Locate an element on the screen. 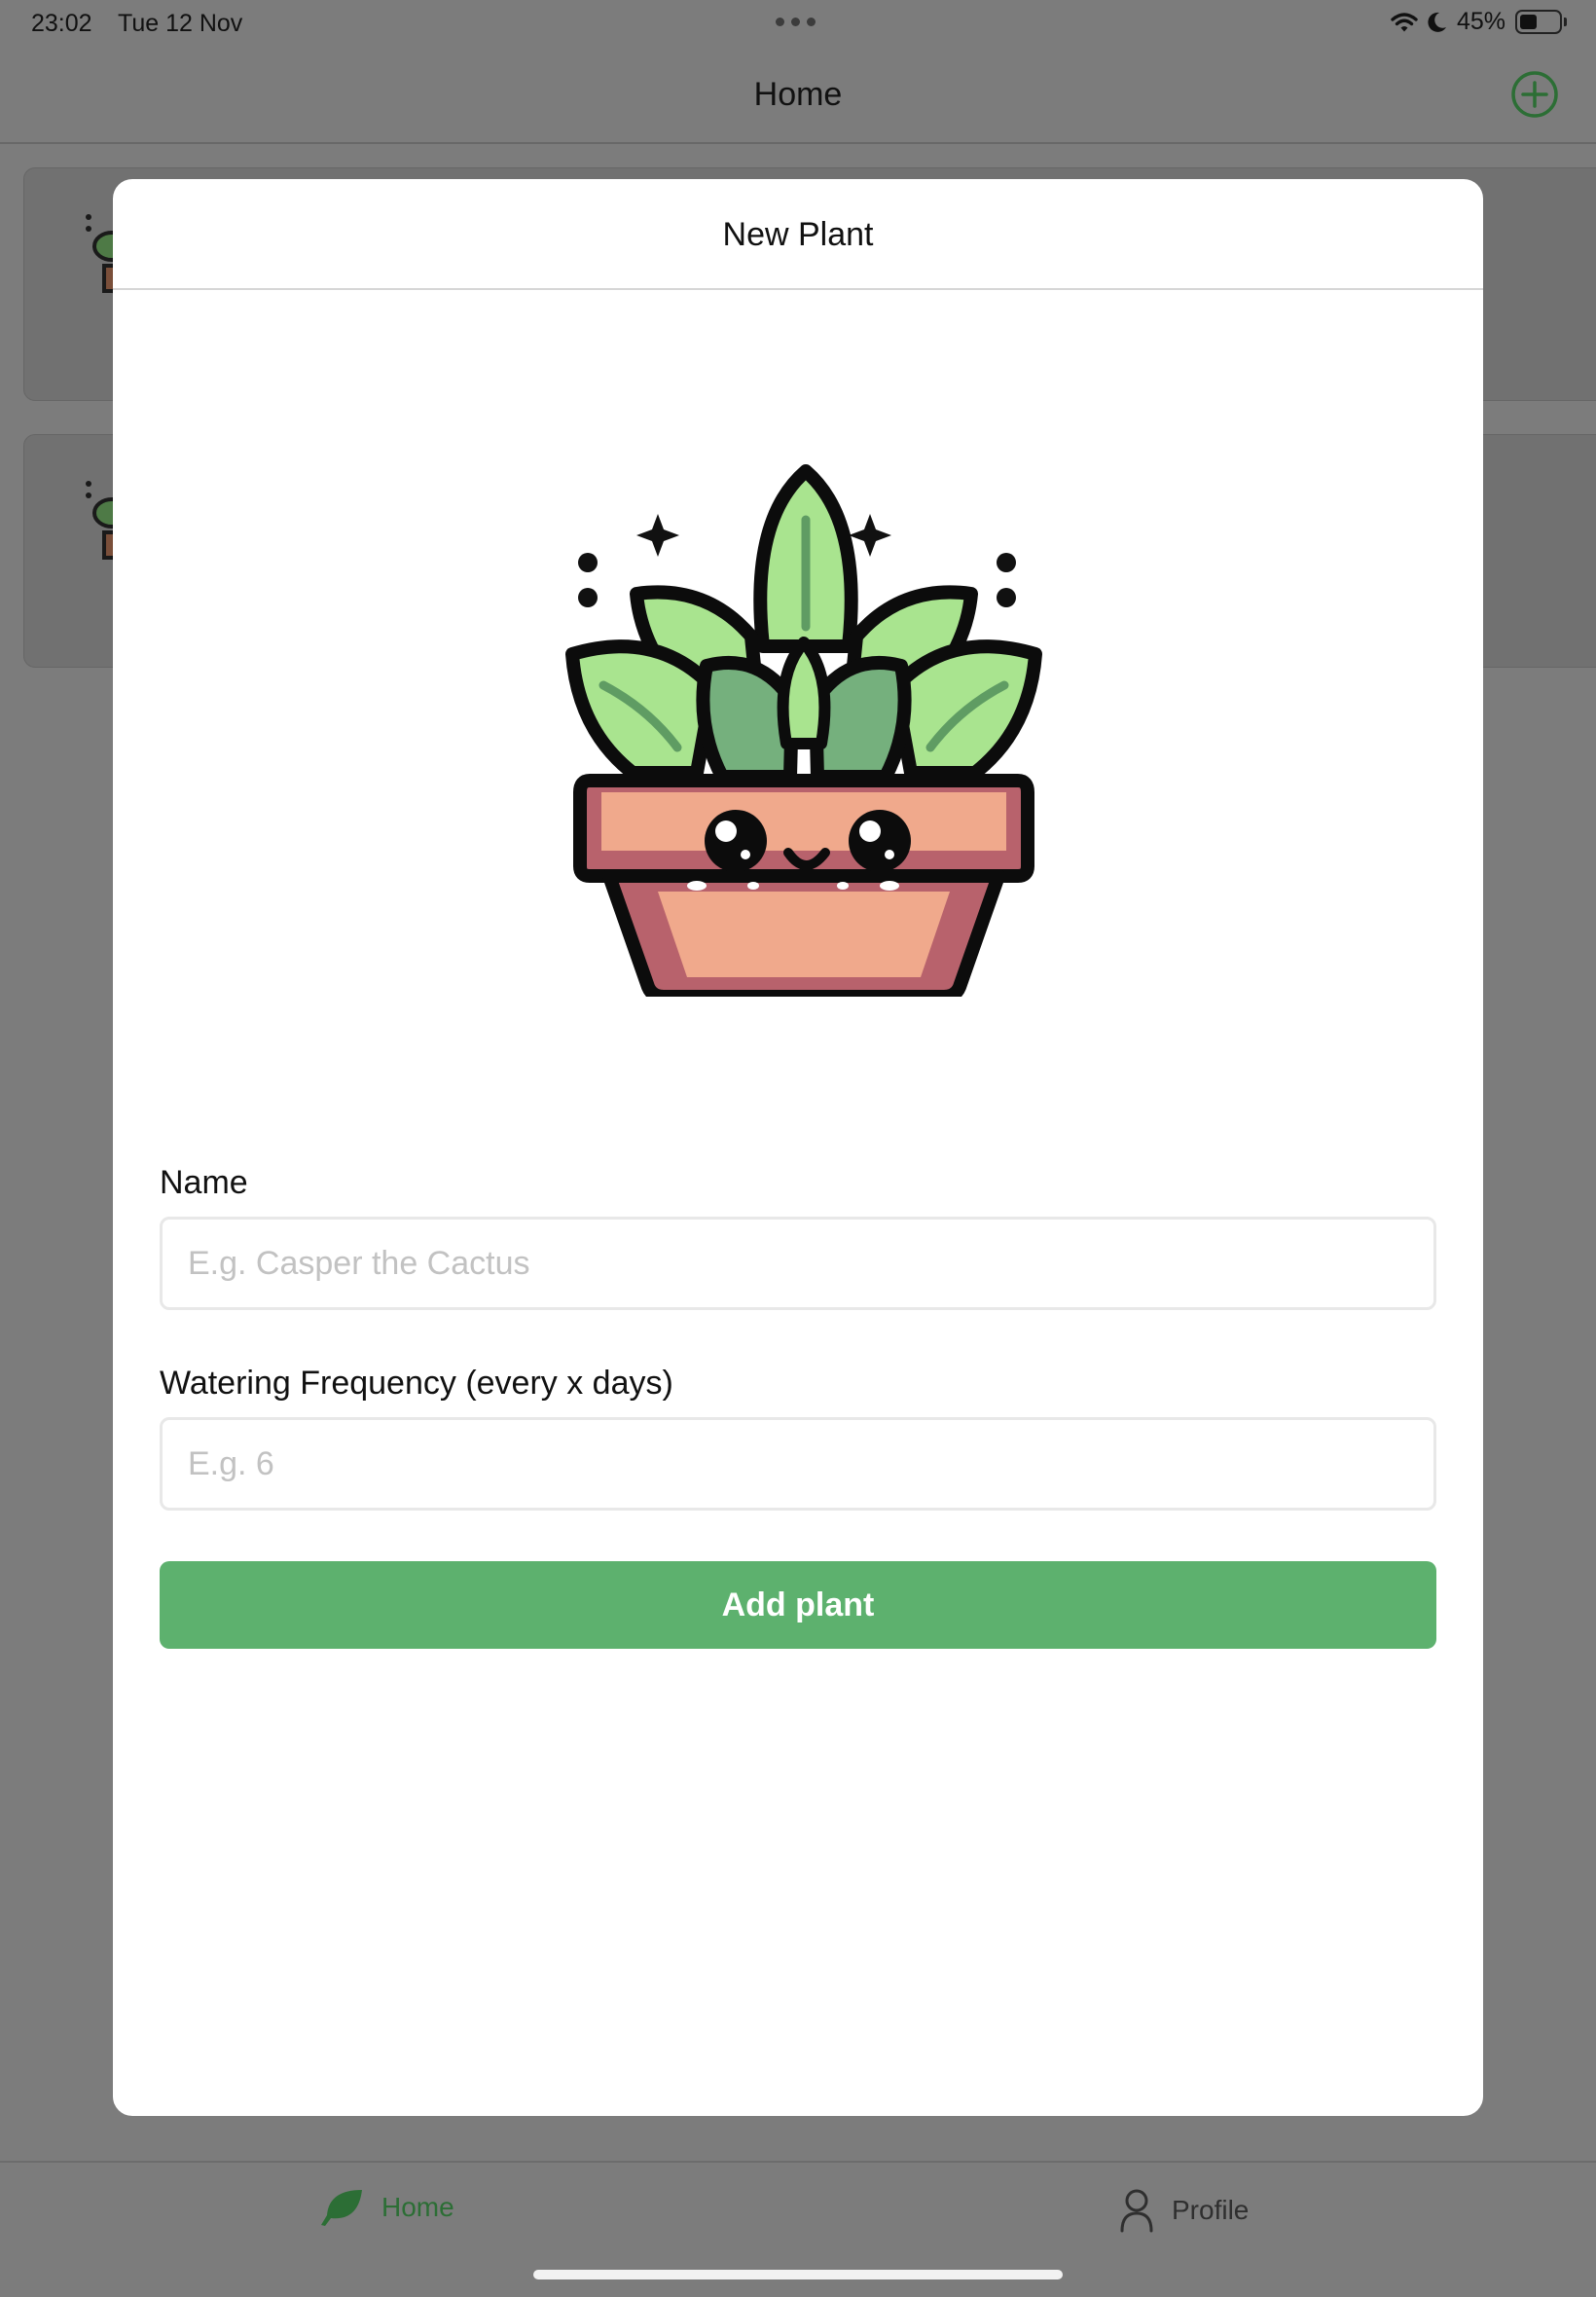 Image resolution: width=1596 pixels, height=2297 pixels. nav-title: Home is located at coordinates (798, 94).